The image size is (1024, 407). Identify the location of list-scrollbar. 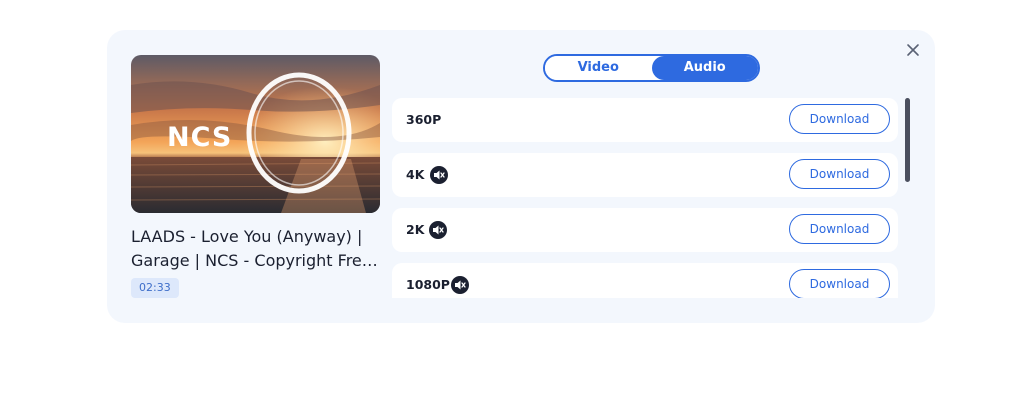
(907, 140).